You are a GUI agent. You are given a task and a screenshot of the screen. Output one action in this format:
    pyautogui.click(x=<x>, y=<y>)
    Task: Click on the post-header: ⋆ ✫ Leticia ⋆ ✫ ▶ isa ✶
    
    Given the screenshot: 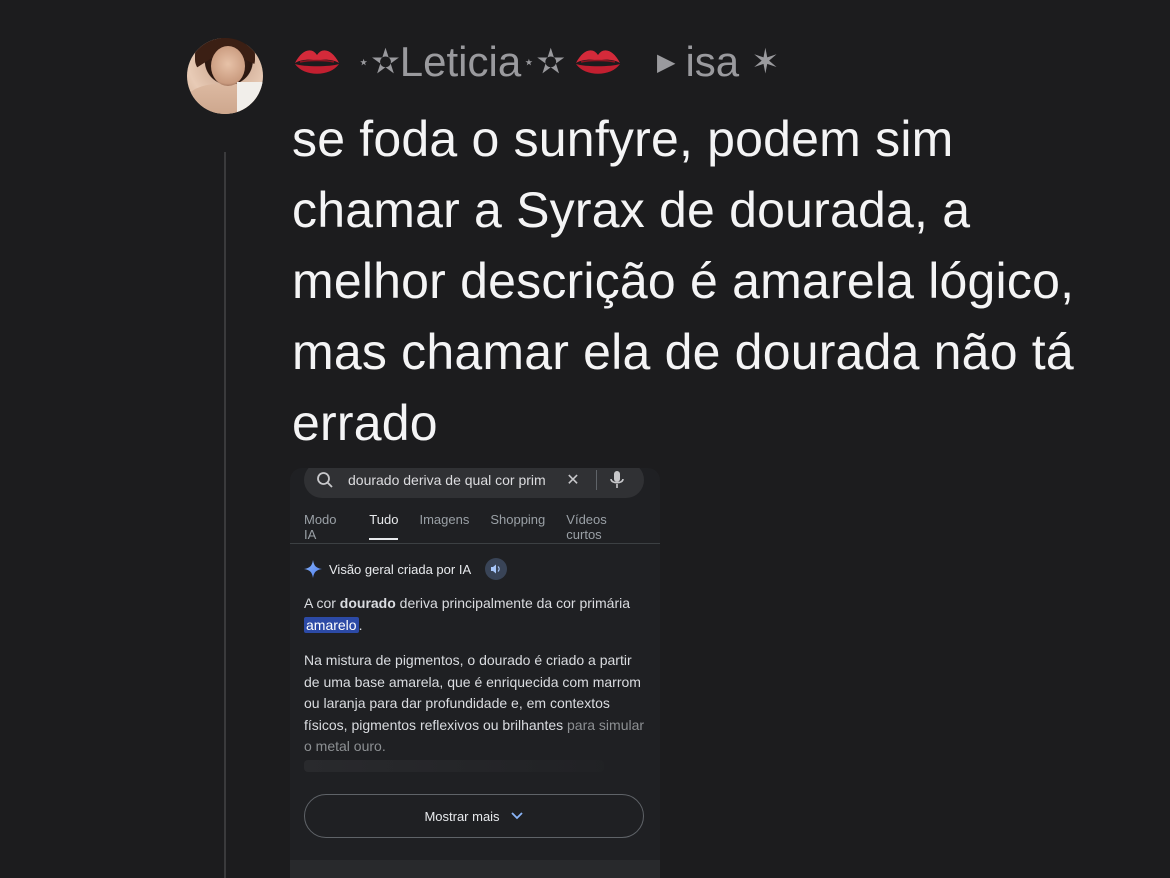 What is the action you would take?
    pyautogui.click(x=536, y=62)
    